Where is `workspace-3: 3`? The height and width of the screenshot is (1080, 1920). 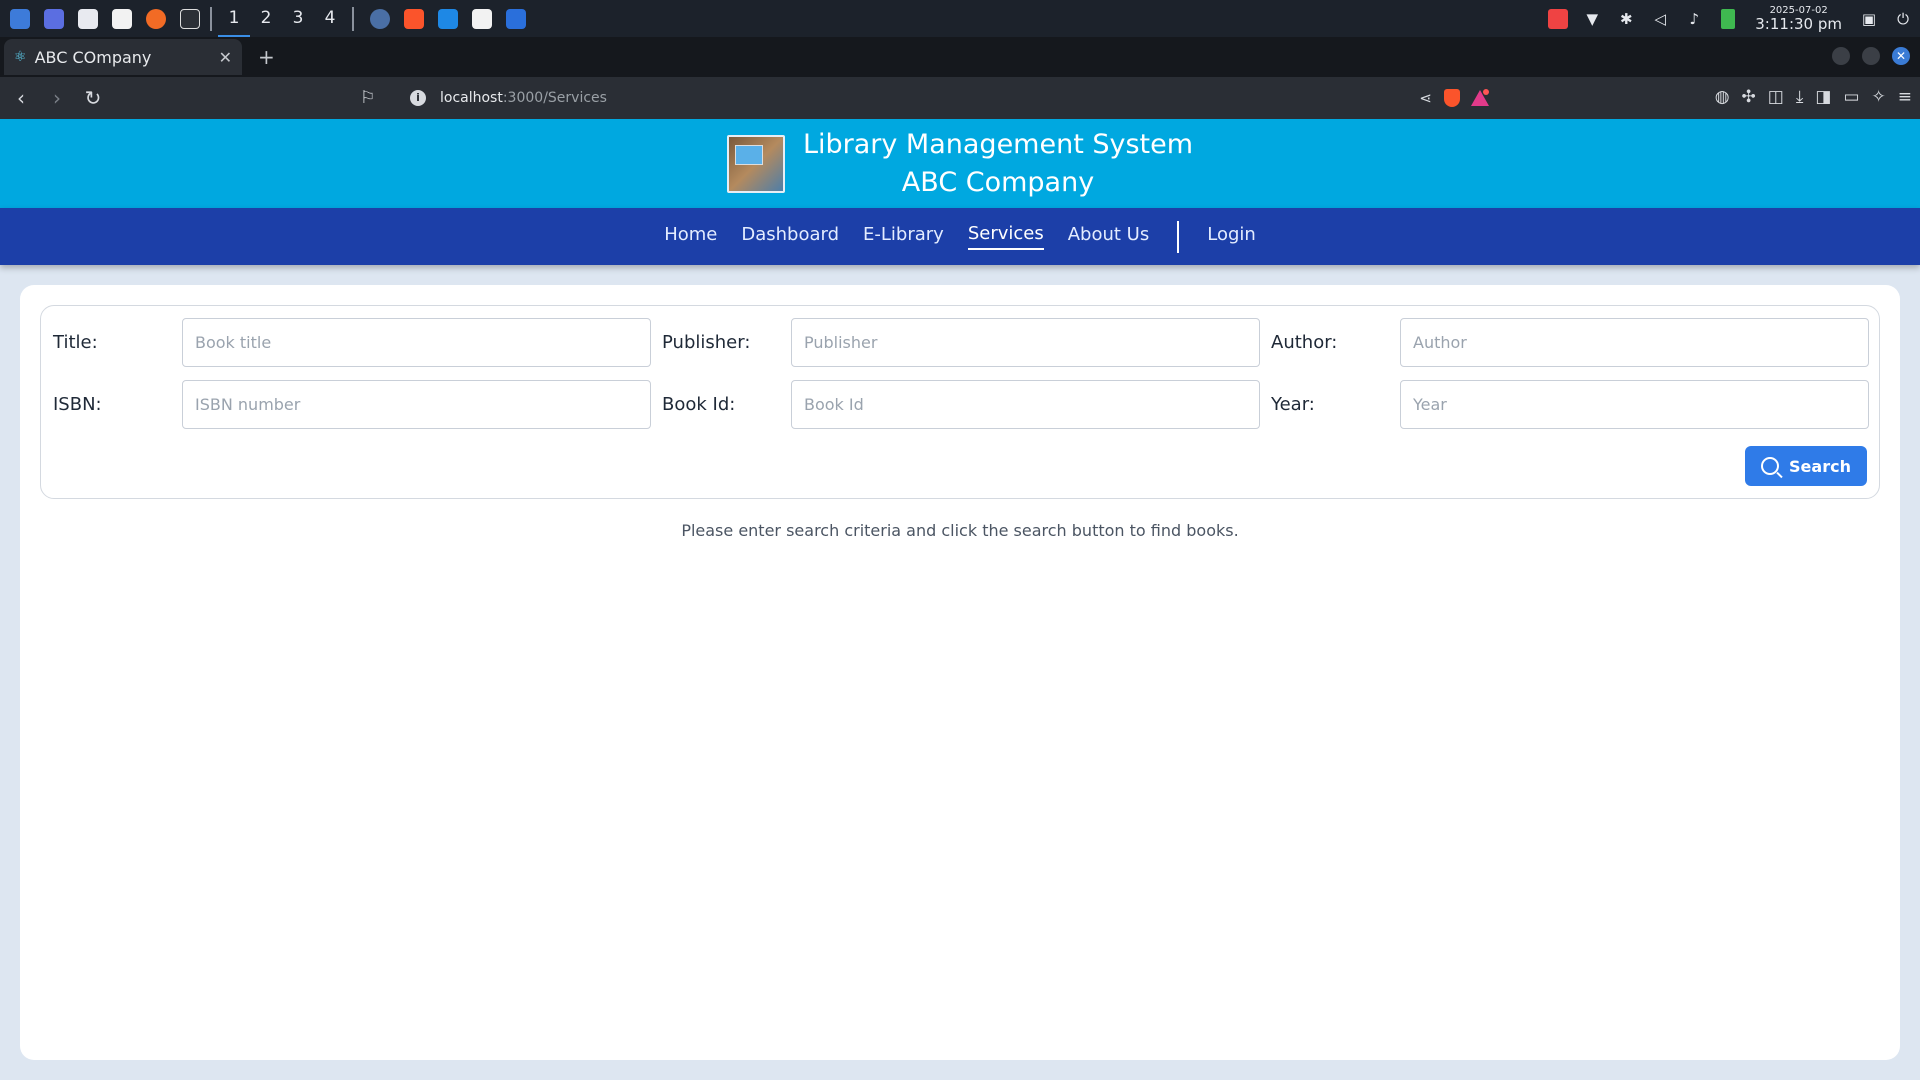 workspace-3: 3 is located at coordinates (298, 18).